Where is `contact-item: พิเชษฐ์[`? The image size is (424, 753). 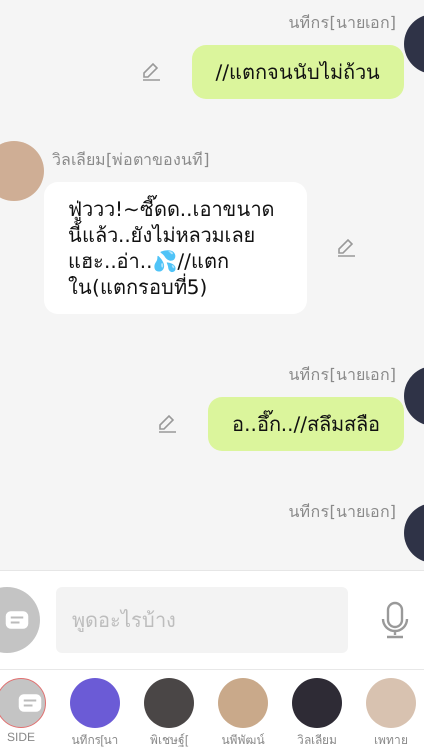
contact-item: พิเชษฐ์[ is located at coordinates (169, 715).